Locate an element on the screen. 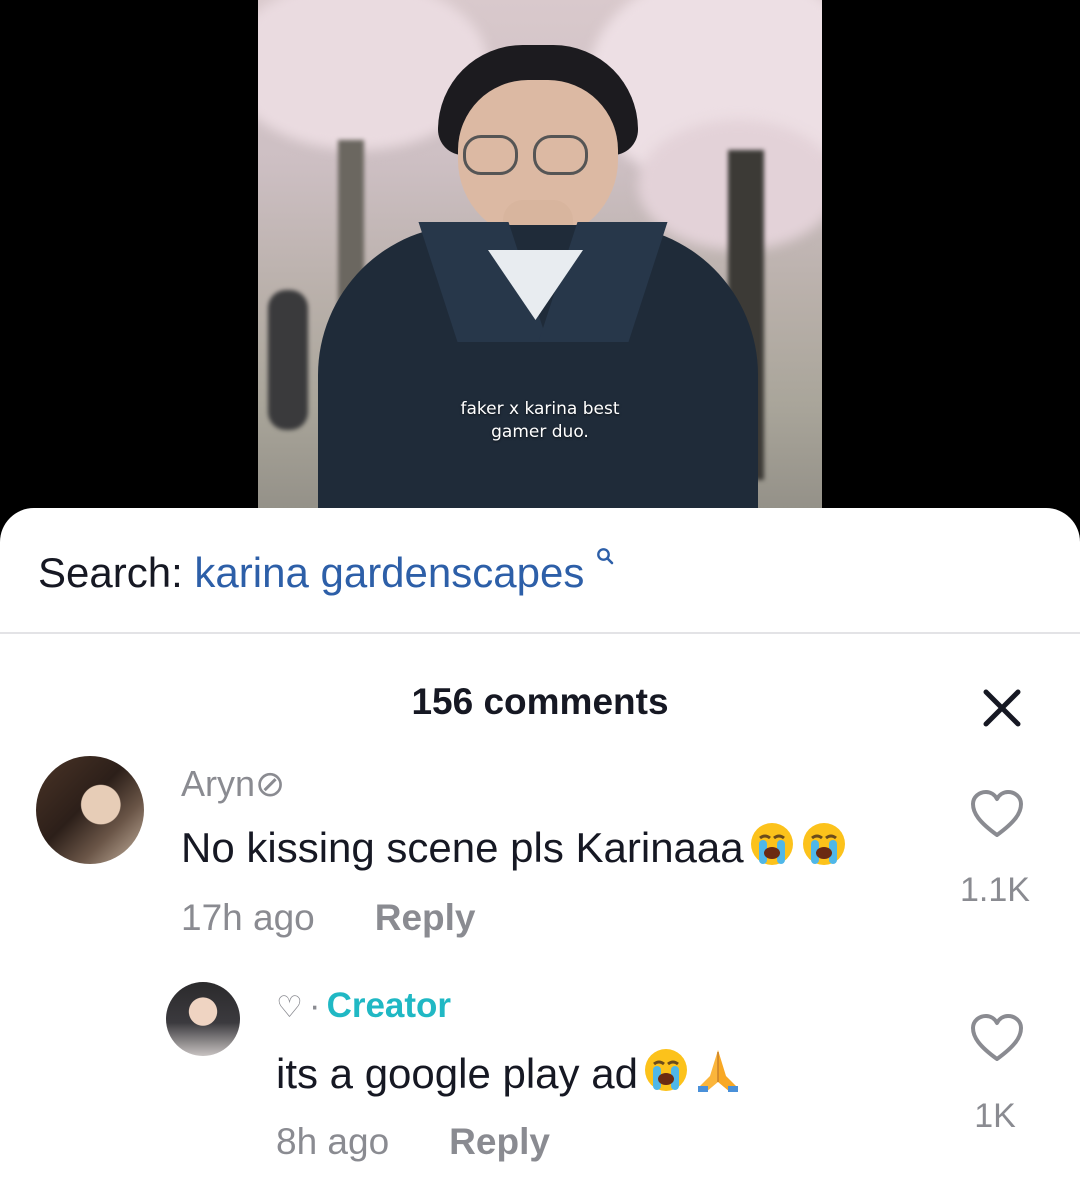 The image size is (1080, 1179). comment-timestamp: 8h ago is located at coordinates (333, 1141).